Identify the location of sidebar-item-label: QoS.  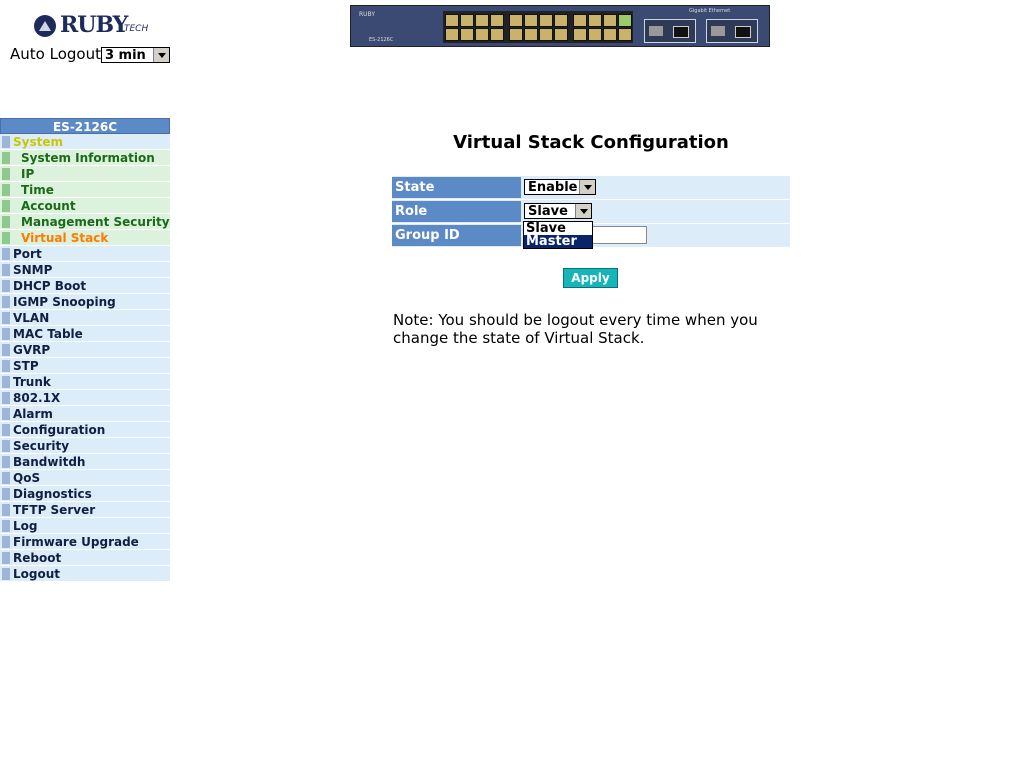
(27, 478).